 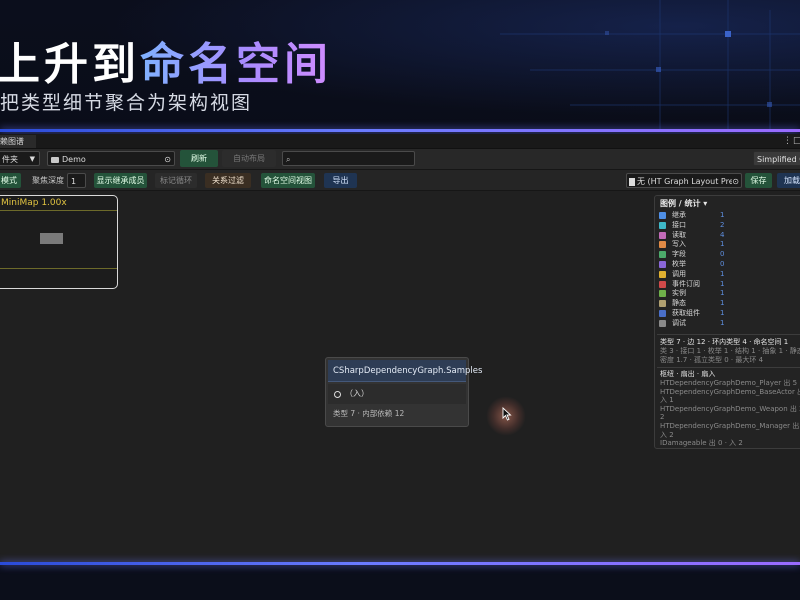 What do you see at coordinates (340, 180) in the screenshot?
I see `export-button: 导出` at bounding box center [340, 180].